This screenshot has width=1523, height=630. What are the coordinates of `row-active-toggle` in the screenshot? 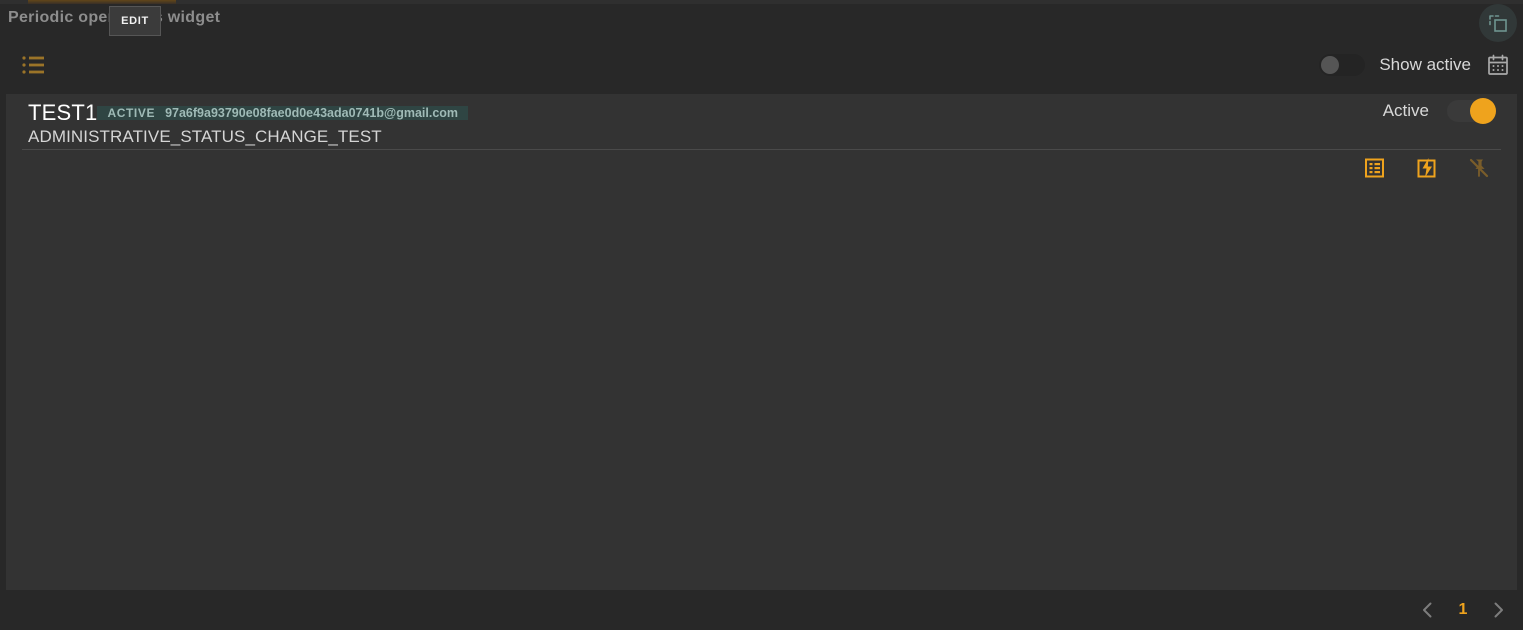 It's located at (1471, 111).